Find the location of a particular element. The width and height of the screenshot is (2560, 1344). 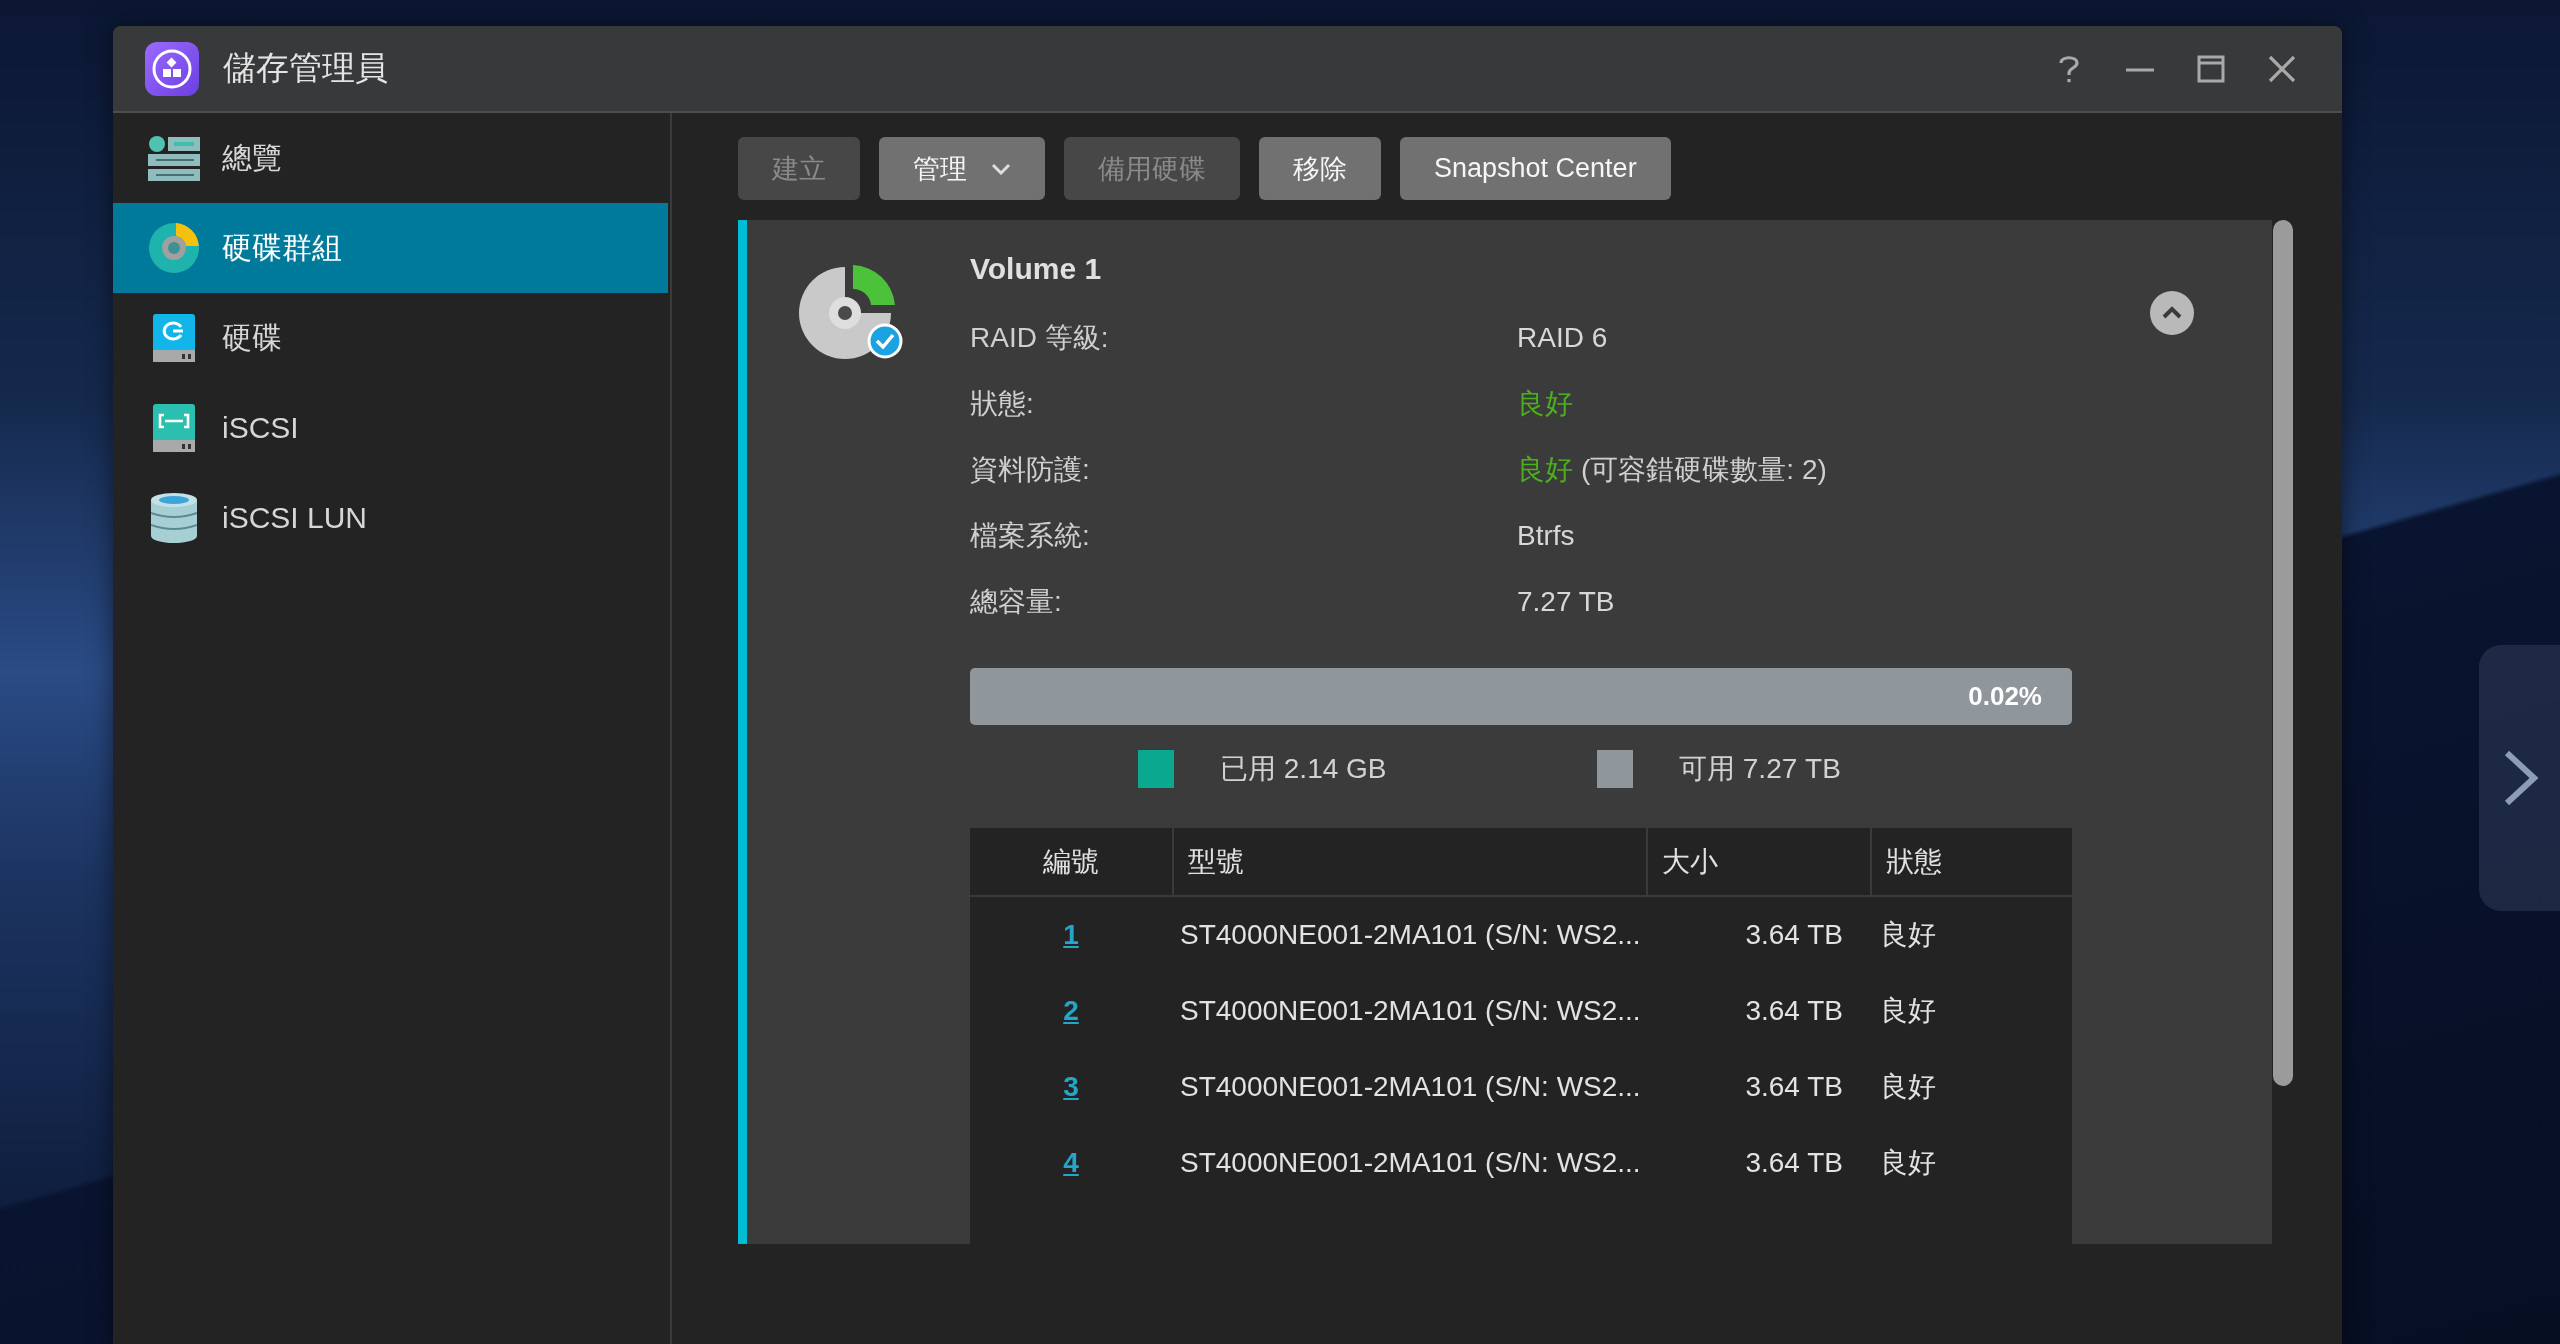

sidebar-item: iSCSI LUN is located at coordinates (390, 518).